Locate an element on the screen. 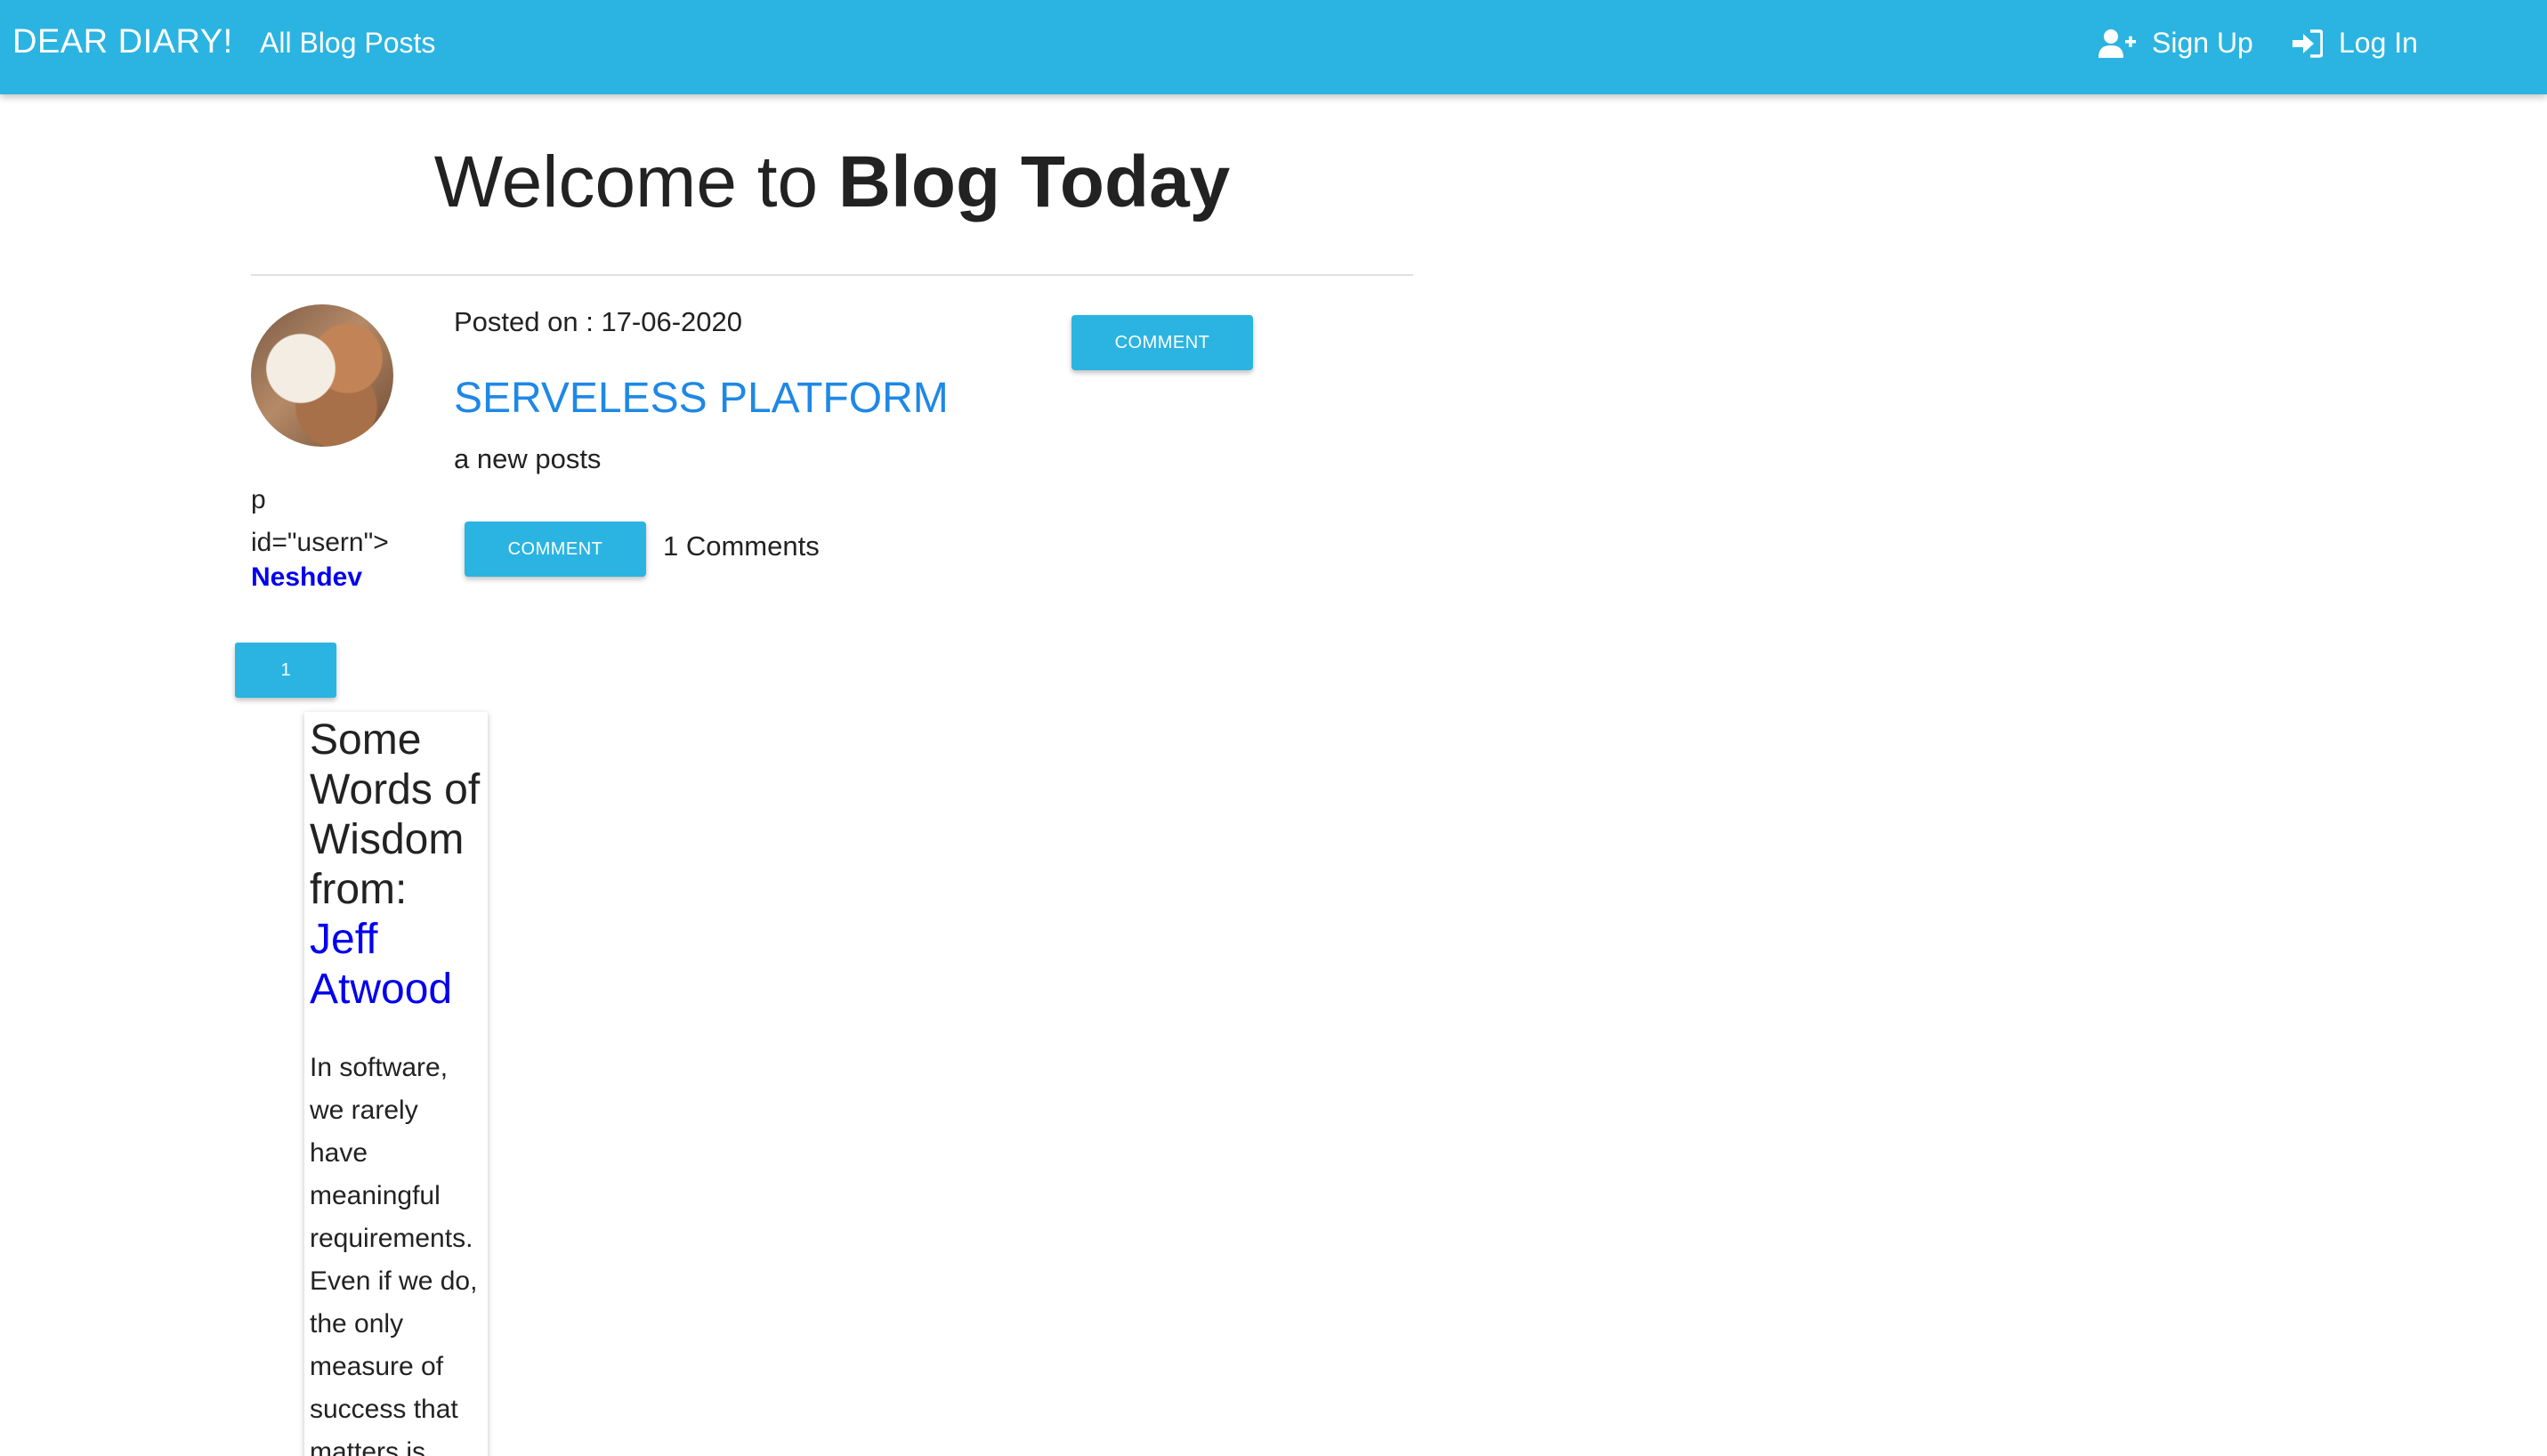 The width and height of the screenshot is (2547, 1456). page-title-bold: Blog Today is located at coordinates (1034, 182).